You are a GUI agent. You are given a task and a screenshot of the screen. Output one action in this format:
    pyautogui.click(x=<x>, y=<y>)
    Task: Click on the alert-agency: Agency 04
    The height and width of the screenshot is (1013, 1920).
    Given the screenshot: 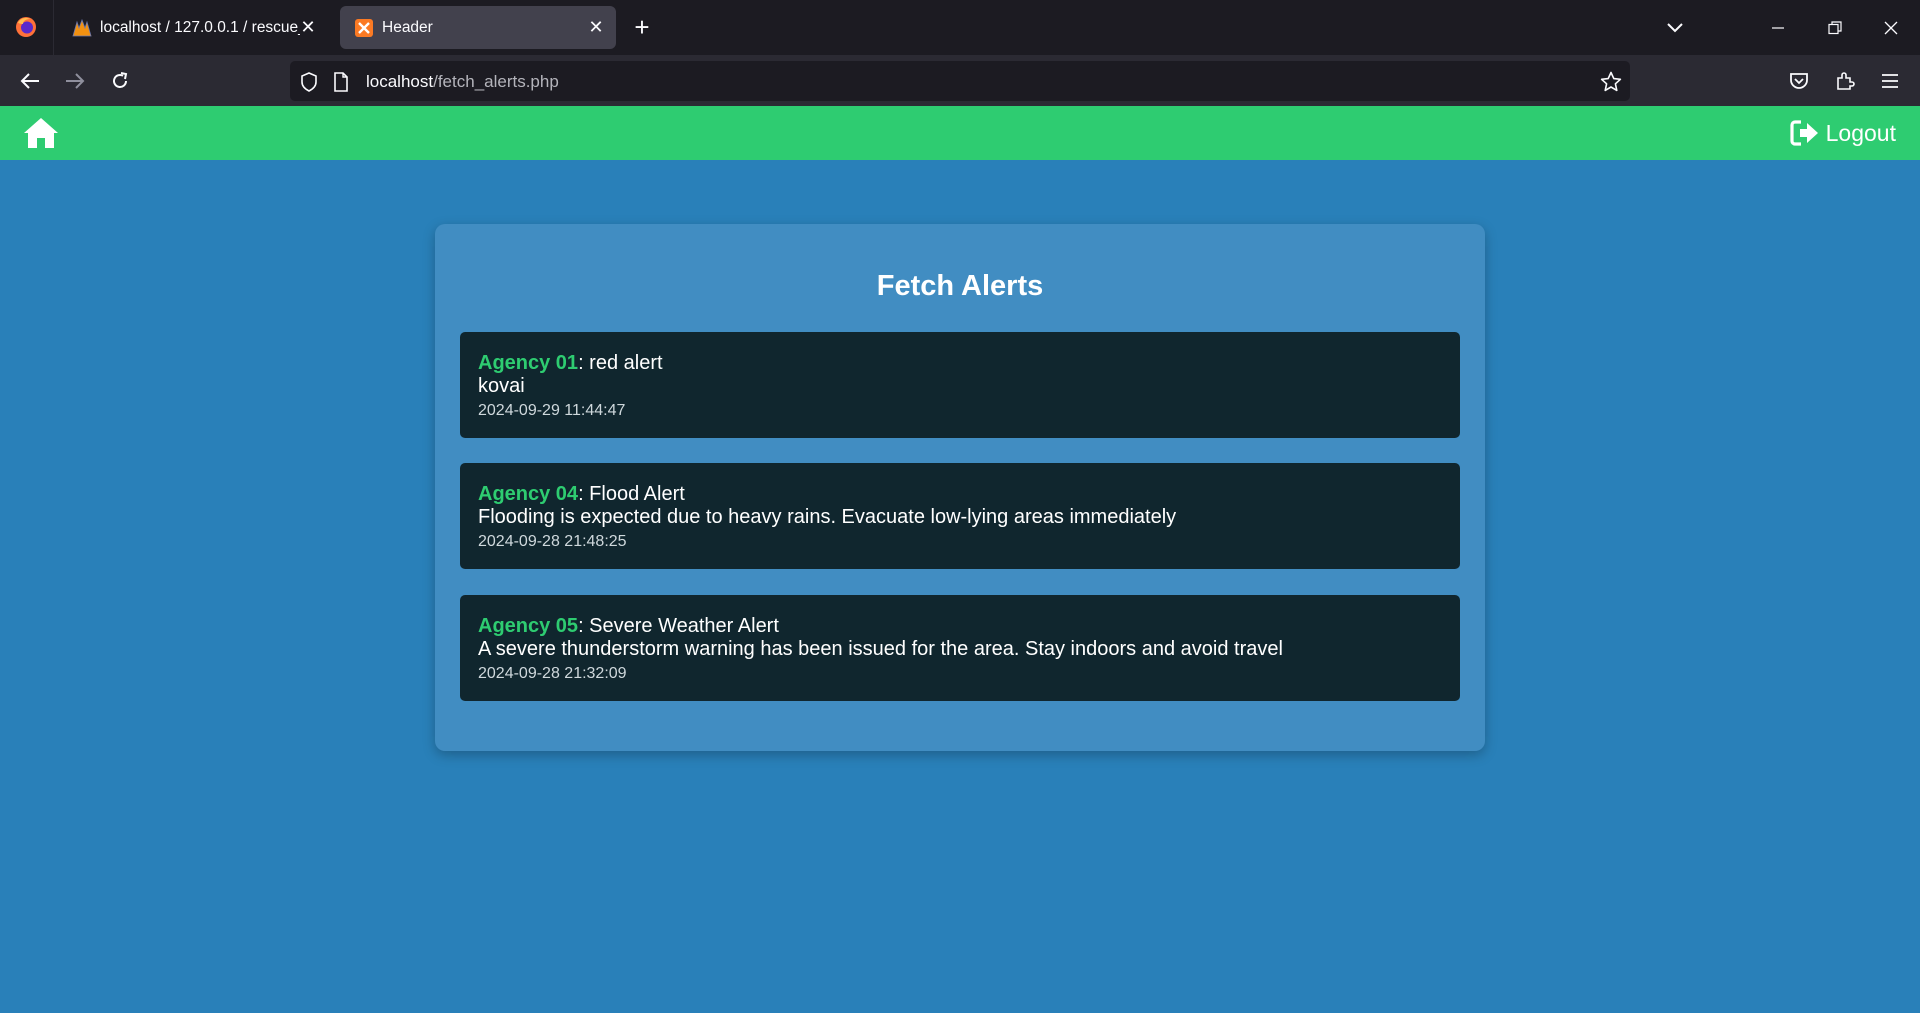 What is the action you would take?
    pyautogui.click(x=528, y=494)
    